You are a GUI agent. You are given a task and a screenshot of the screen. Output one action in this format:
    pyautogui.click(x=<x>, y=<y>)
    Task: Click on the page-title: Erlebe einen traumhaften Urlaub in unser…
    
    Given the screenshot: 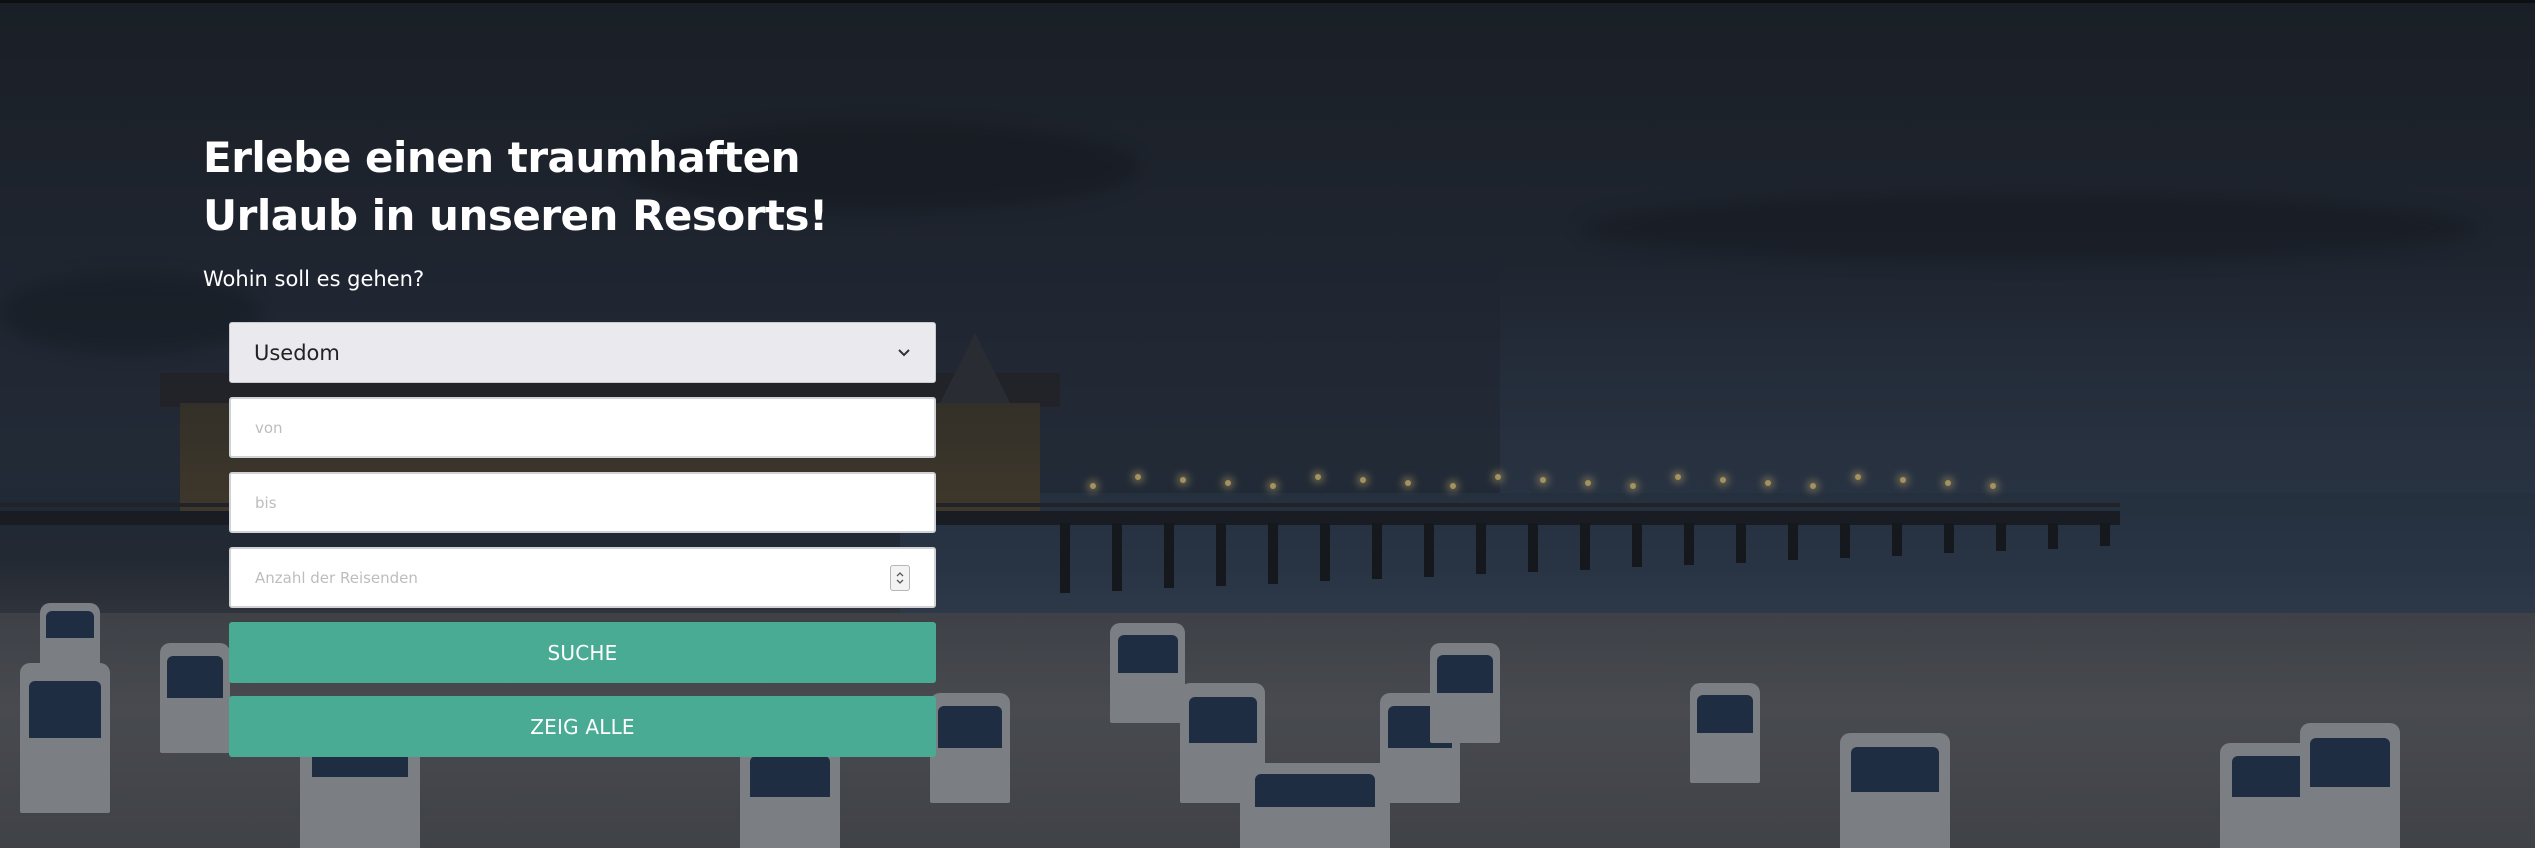 What is the action you would take?
    pyautogui.click(x=515, y=186)
    